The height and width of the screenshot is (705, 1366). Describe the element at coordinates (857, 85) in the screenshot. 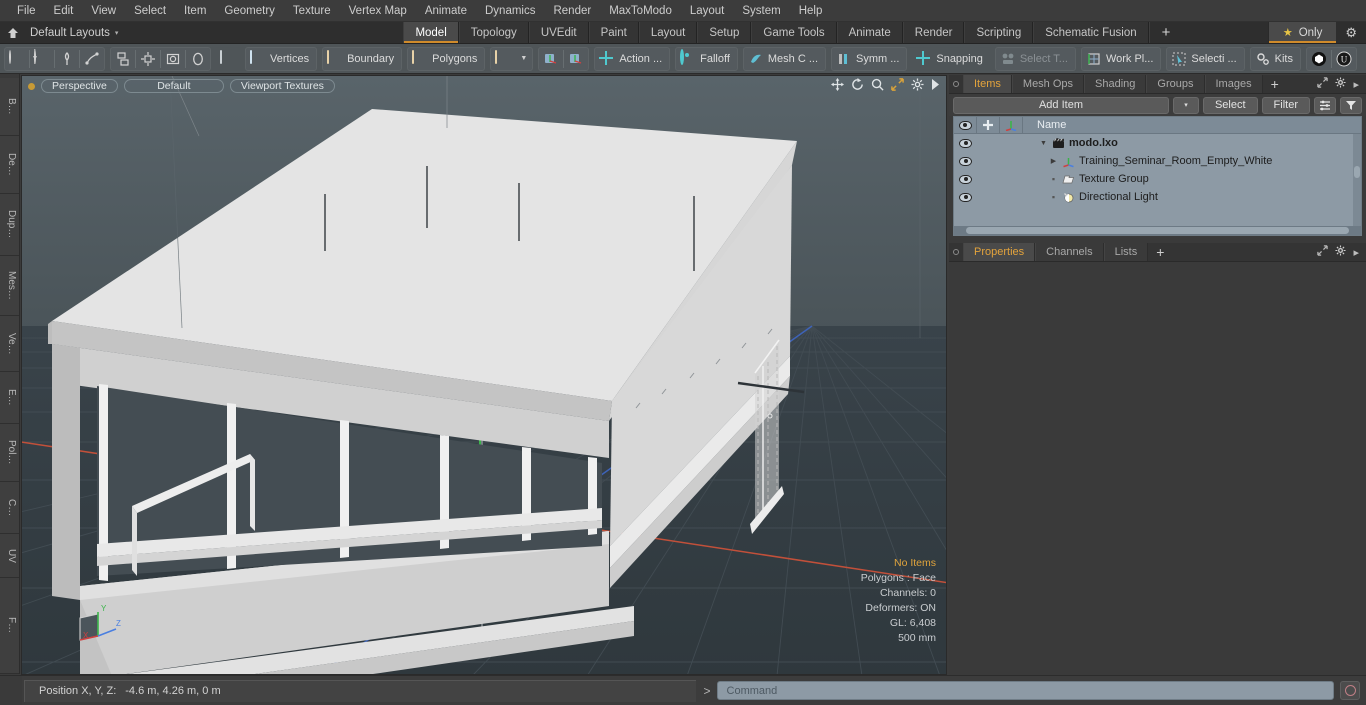

I see `rotate-icon` at that location.